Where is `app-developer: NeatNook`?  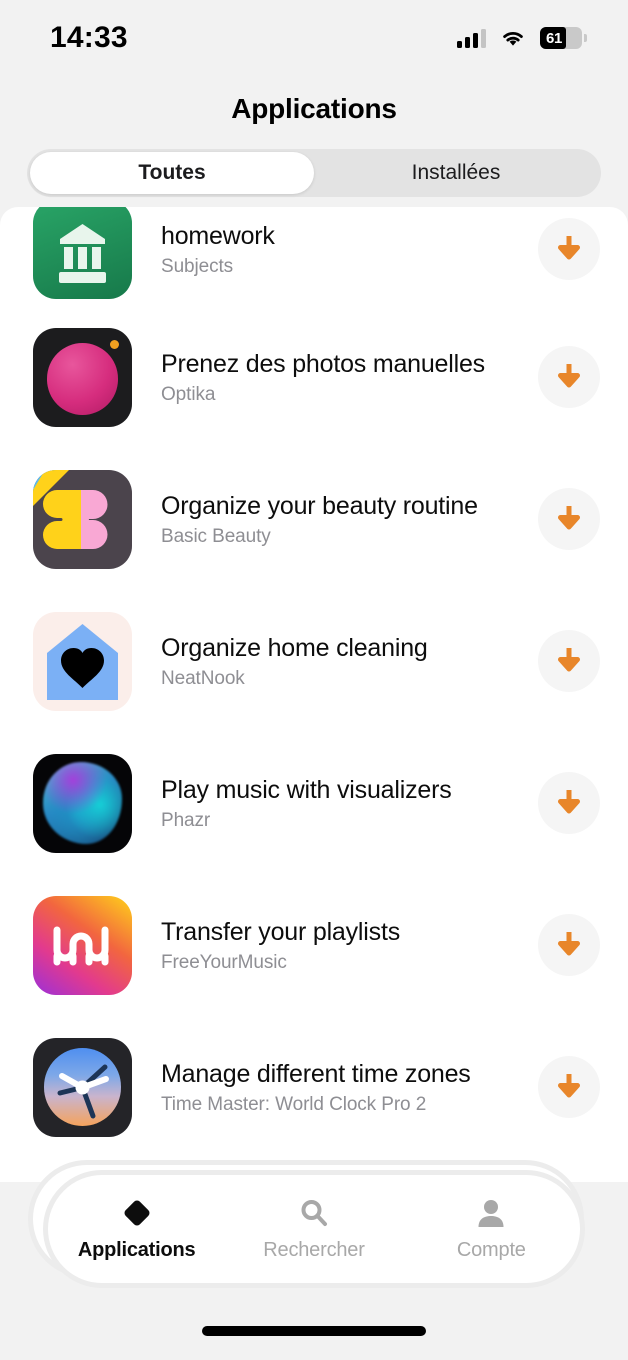
app-developer: NeatNook is located at coordinates (203, 679).